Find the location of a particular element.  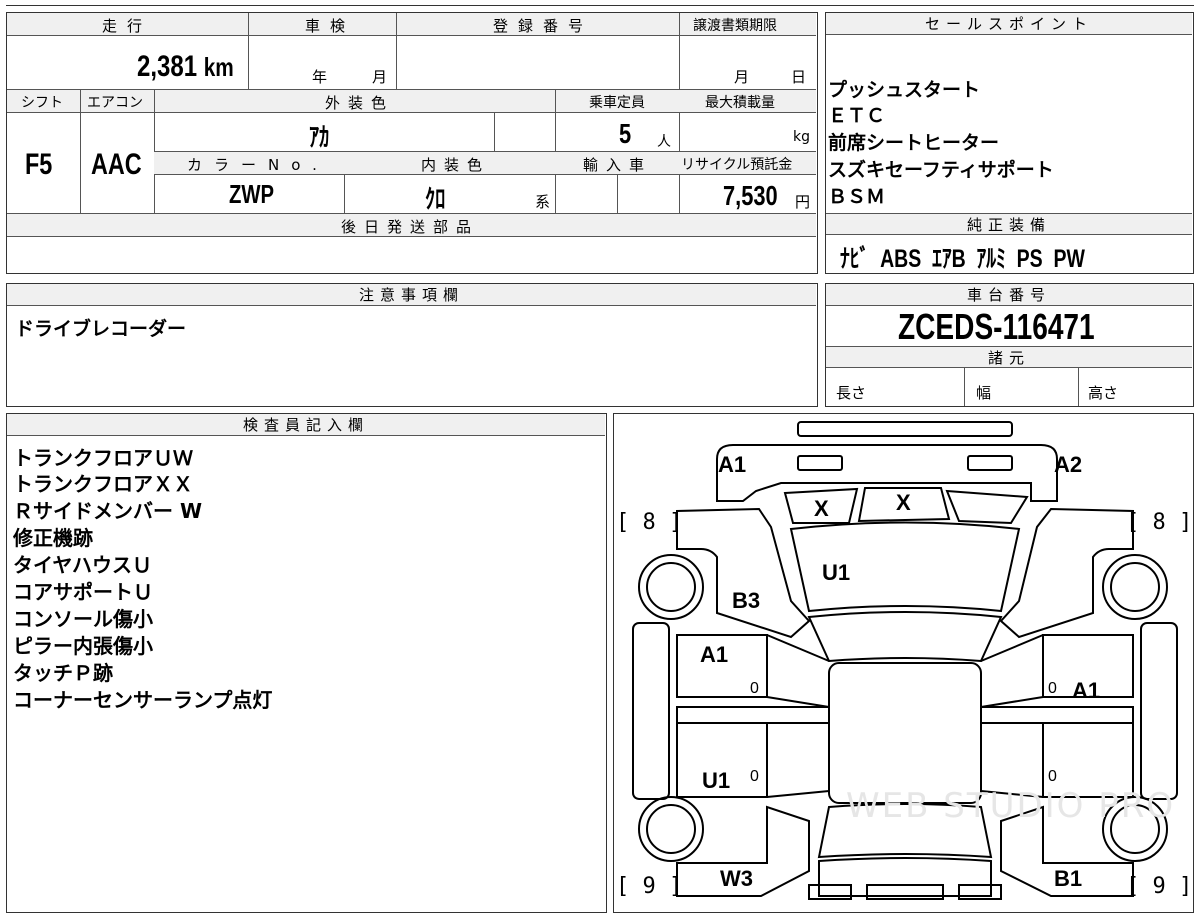

left-door-sill-shape is located at coordinates (753, 715).